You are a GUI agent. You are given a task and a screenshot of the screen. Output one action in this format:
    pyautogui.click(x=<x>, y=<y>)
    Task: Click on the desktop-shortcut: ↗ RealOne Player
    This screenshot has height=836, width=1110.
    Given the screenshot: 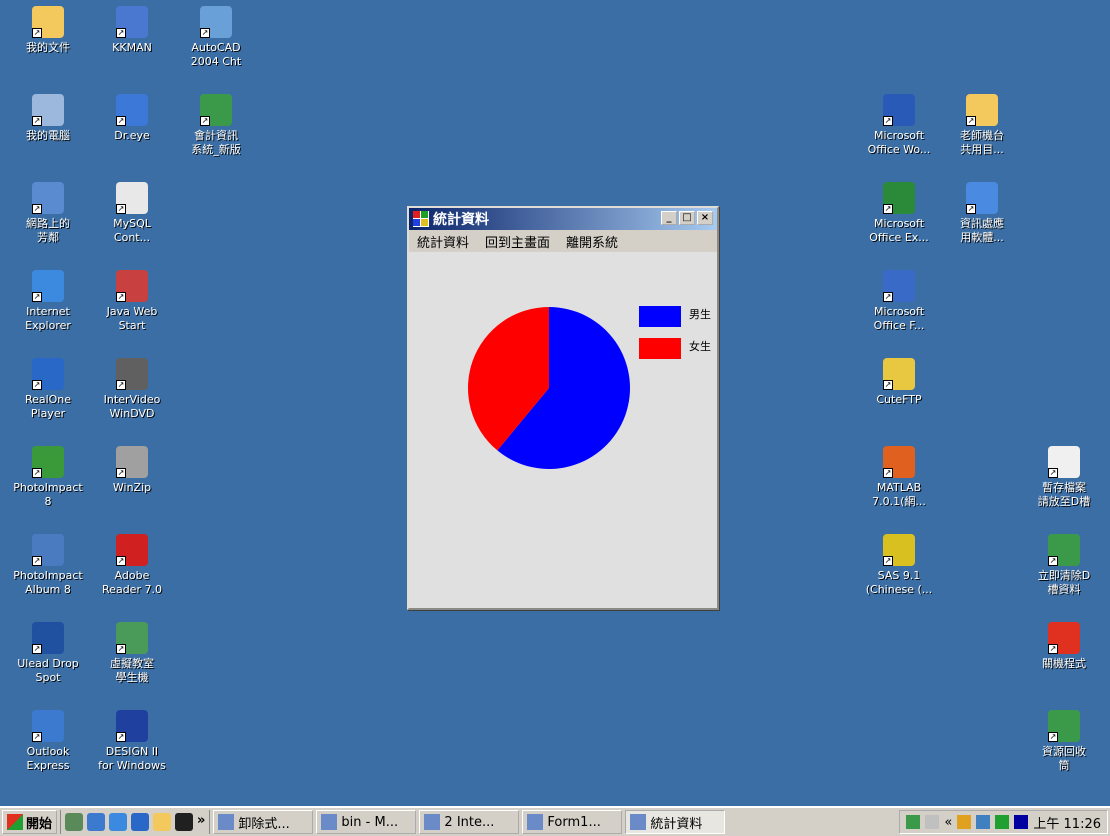 What is the action you would take?
    pyautogui.click(x=48, y=389)
    